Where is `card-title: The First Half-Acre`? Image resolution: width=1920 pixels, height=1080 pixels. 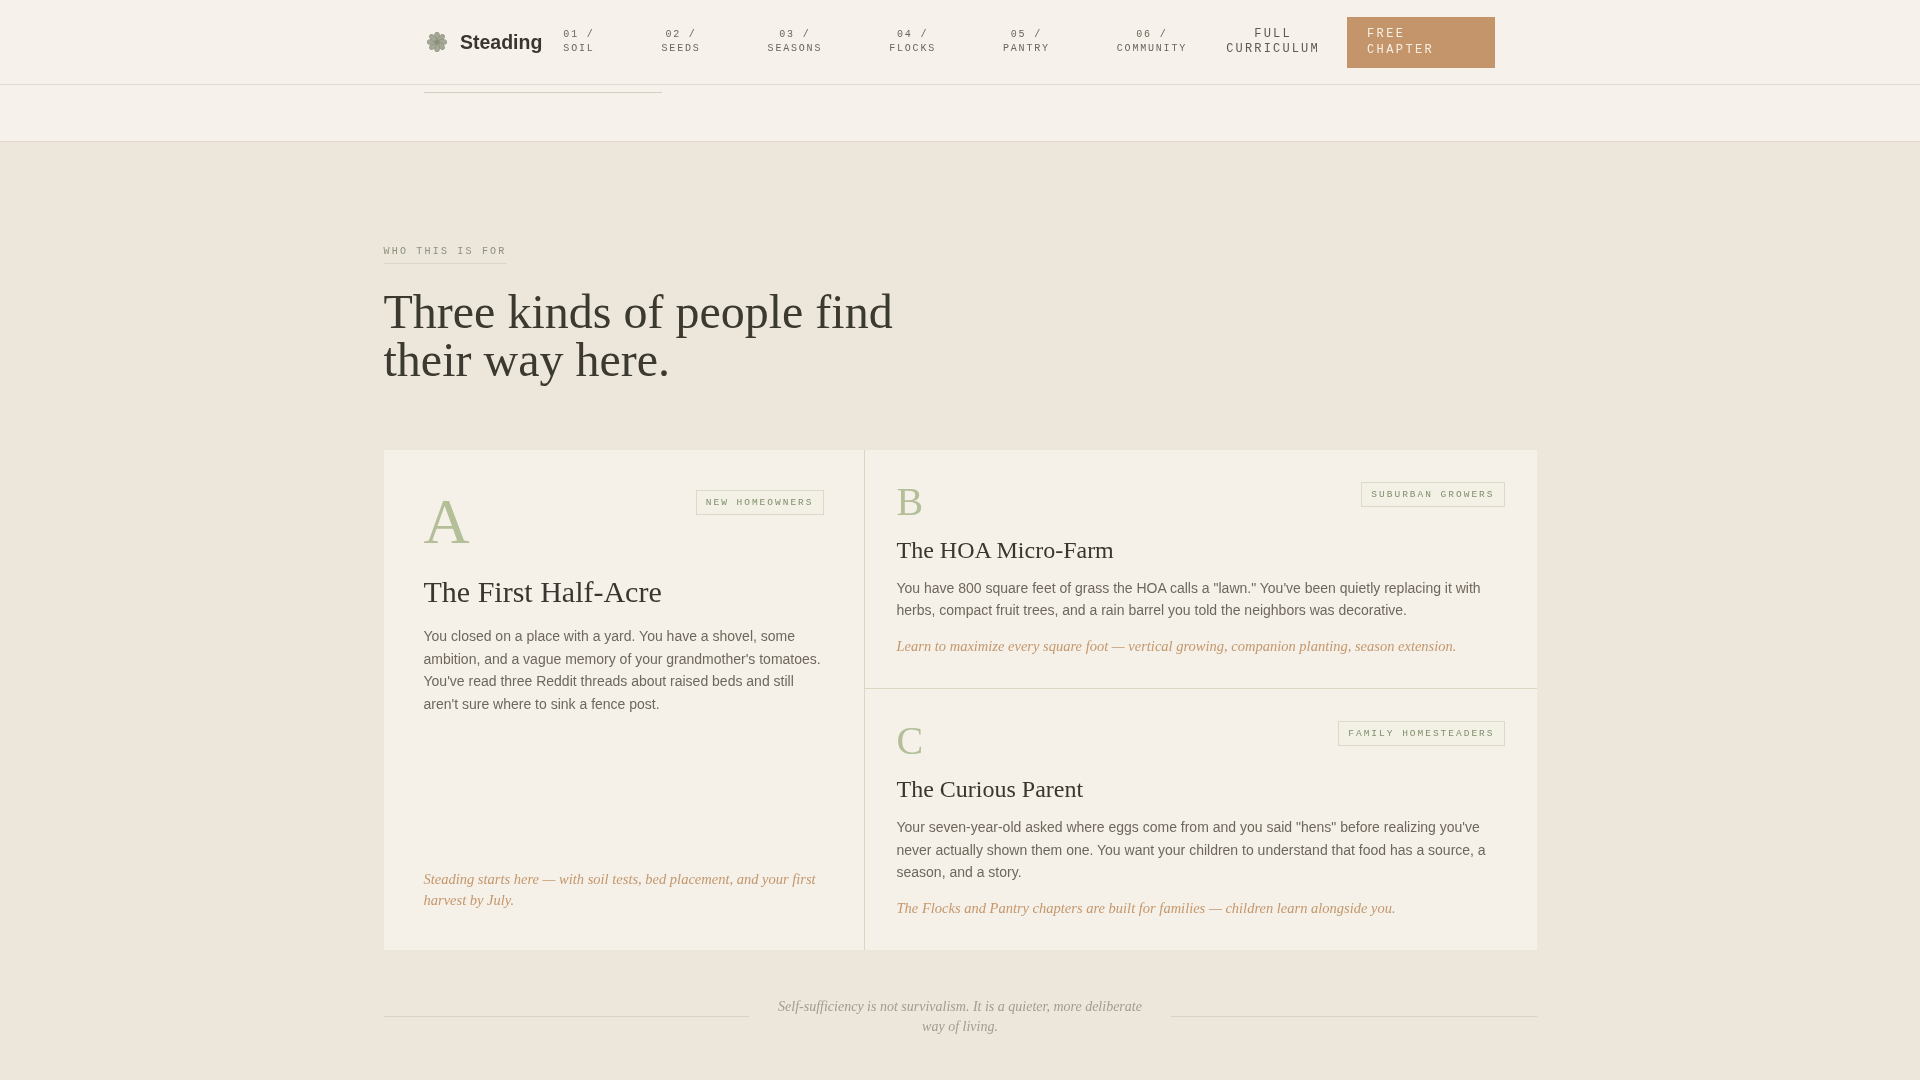
card-title: The First Half-Acre is located at coordinates (543, 592).